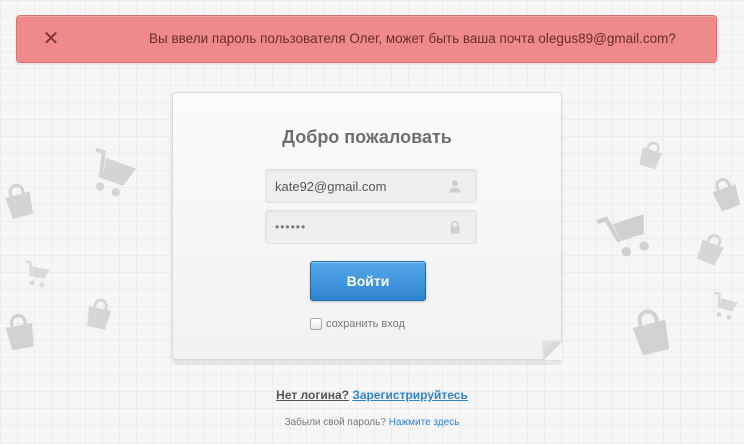  Describe the element at coordinates (51, 39) in the screenshot. I see `close-icon: ✕` at that location.